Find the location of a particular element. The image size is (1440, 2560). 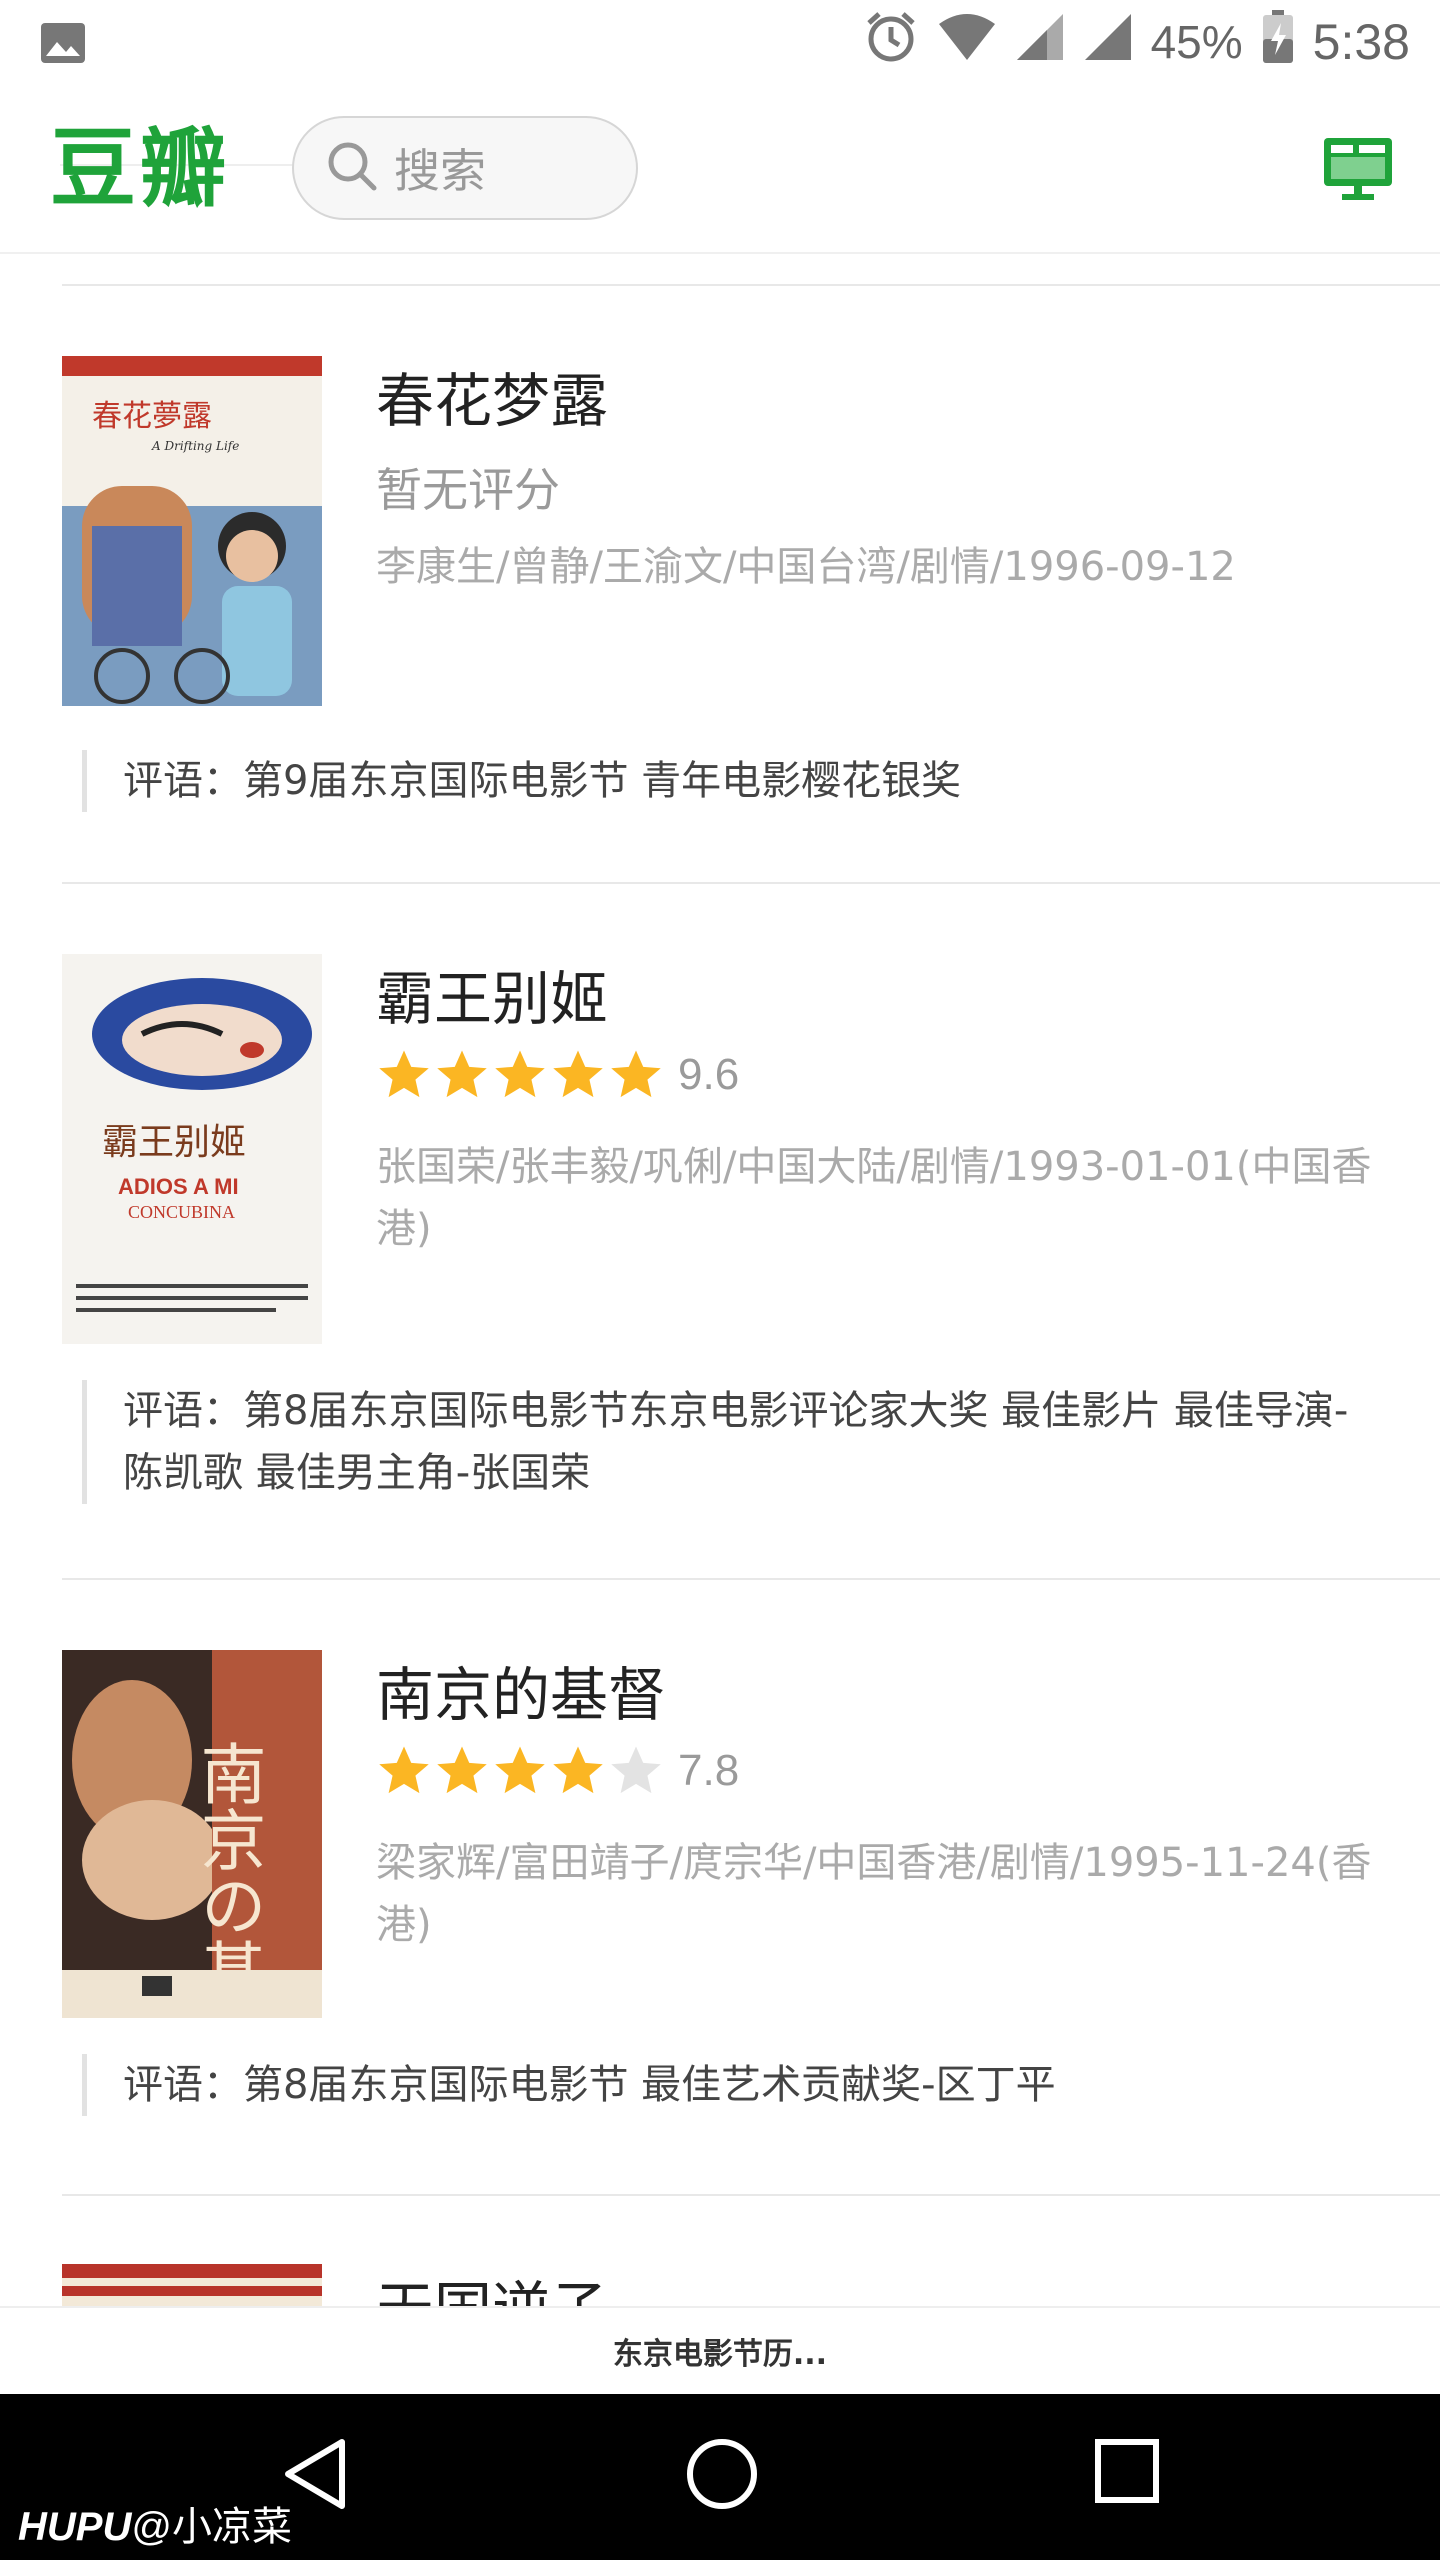

movie-poster is located at coordinates (192, 2285).